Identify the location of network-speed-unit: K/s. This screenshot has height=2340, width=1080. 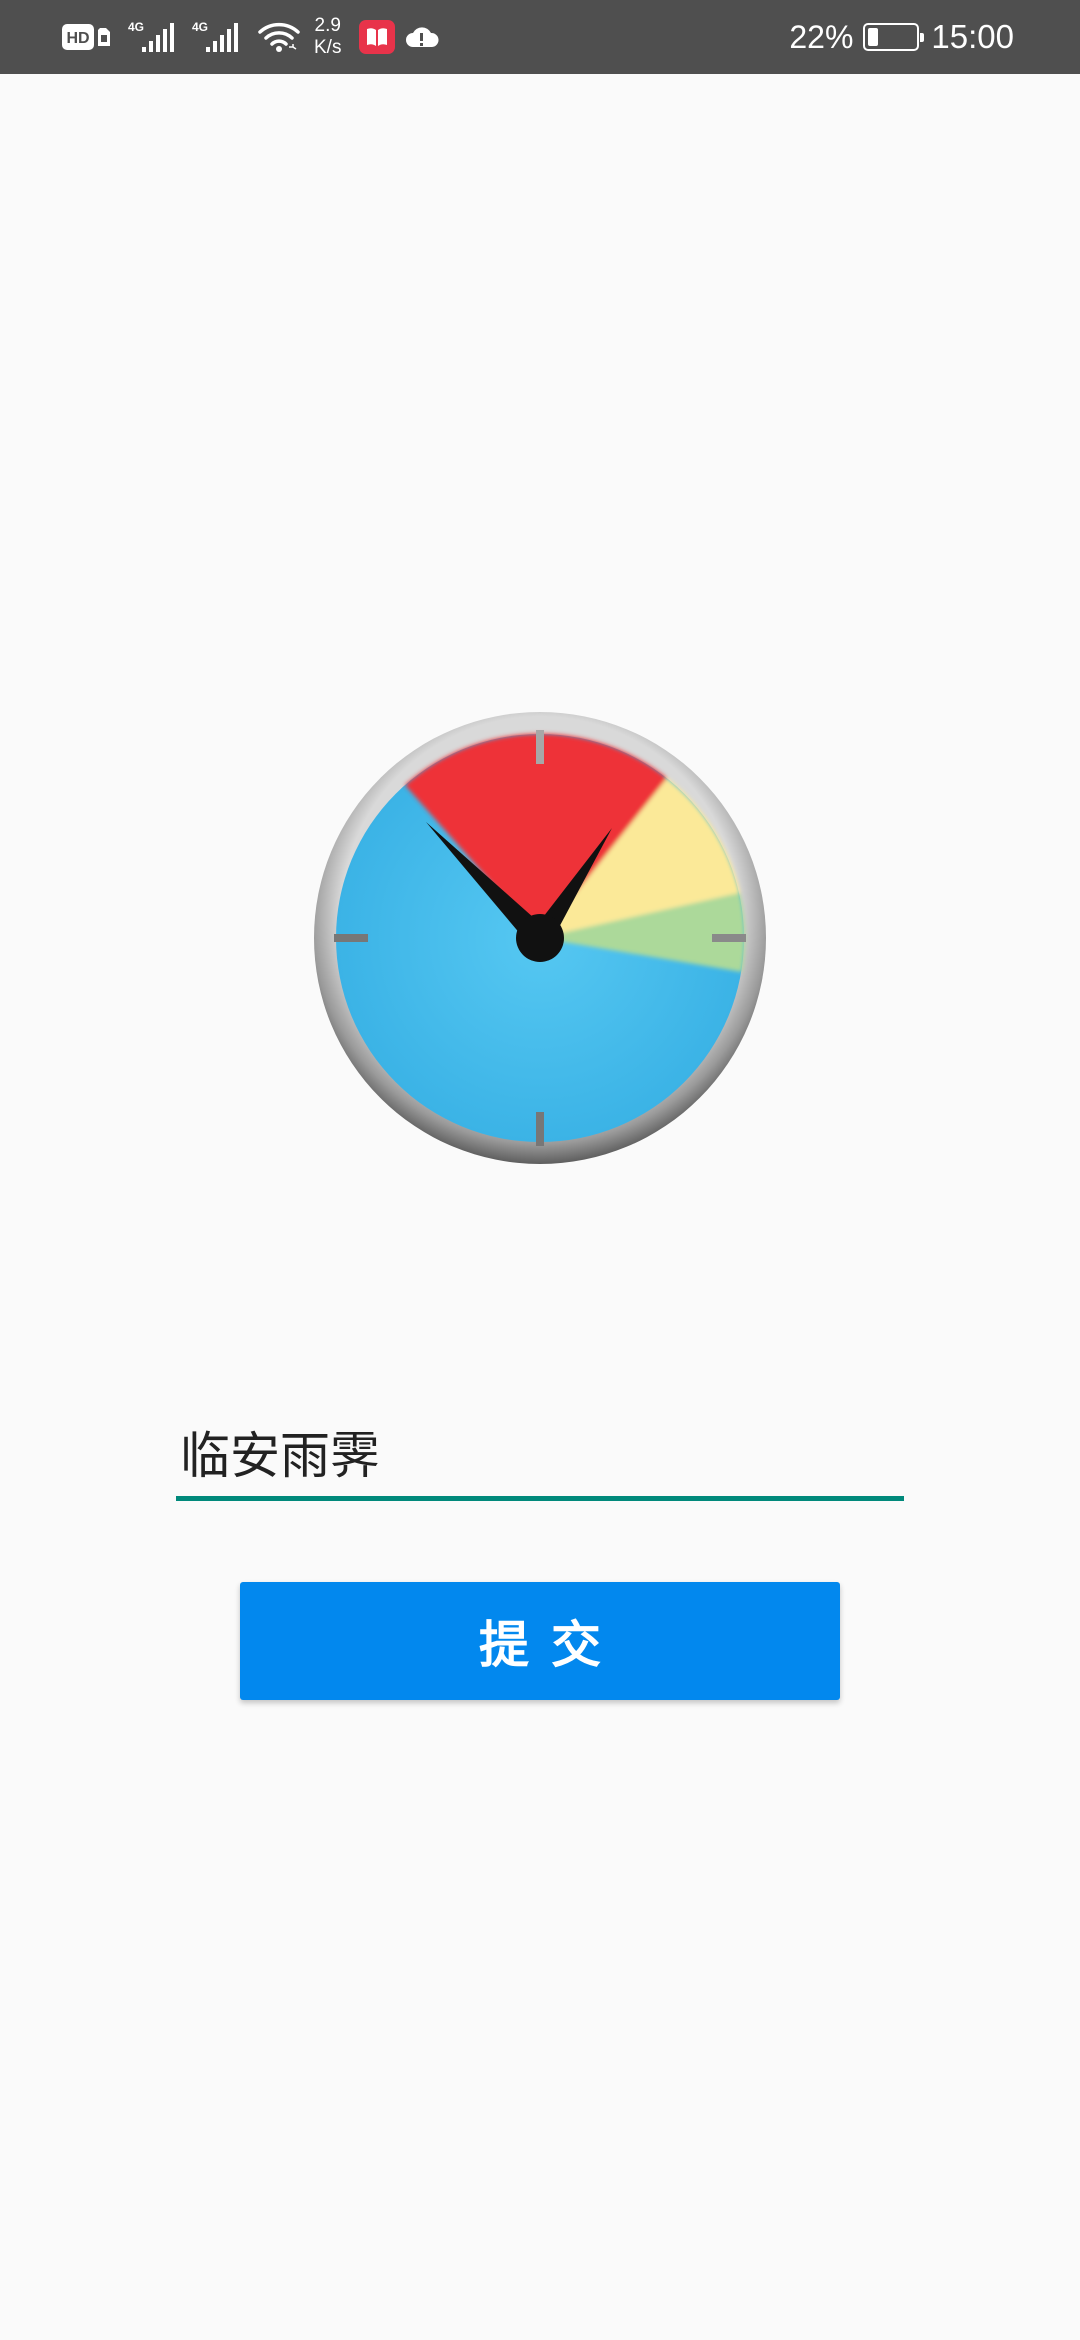
(328, 47).